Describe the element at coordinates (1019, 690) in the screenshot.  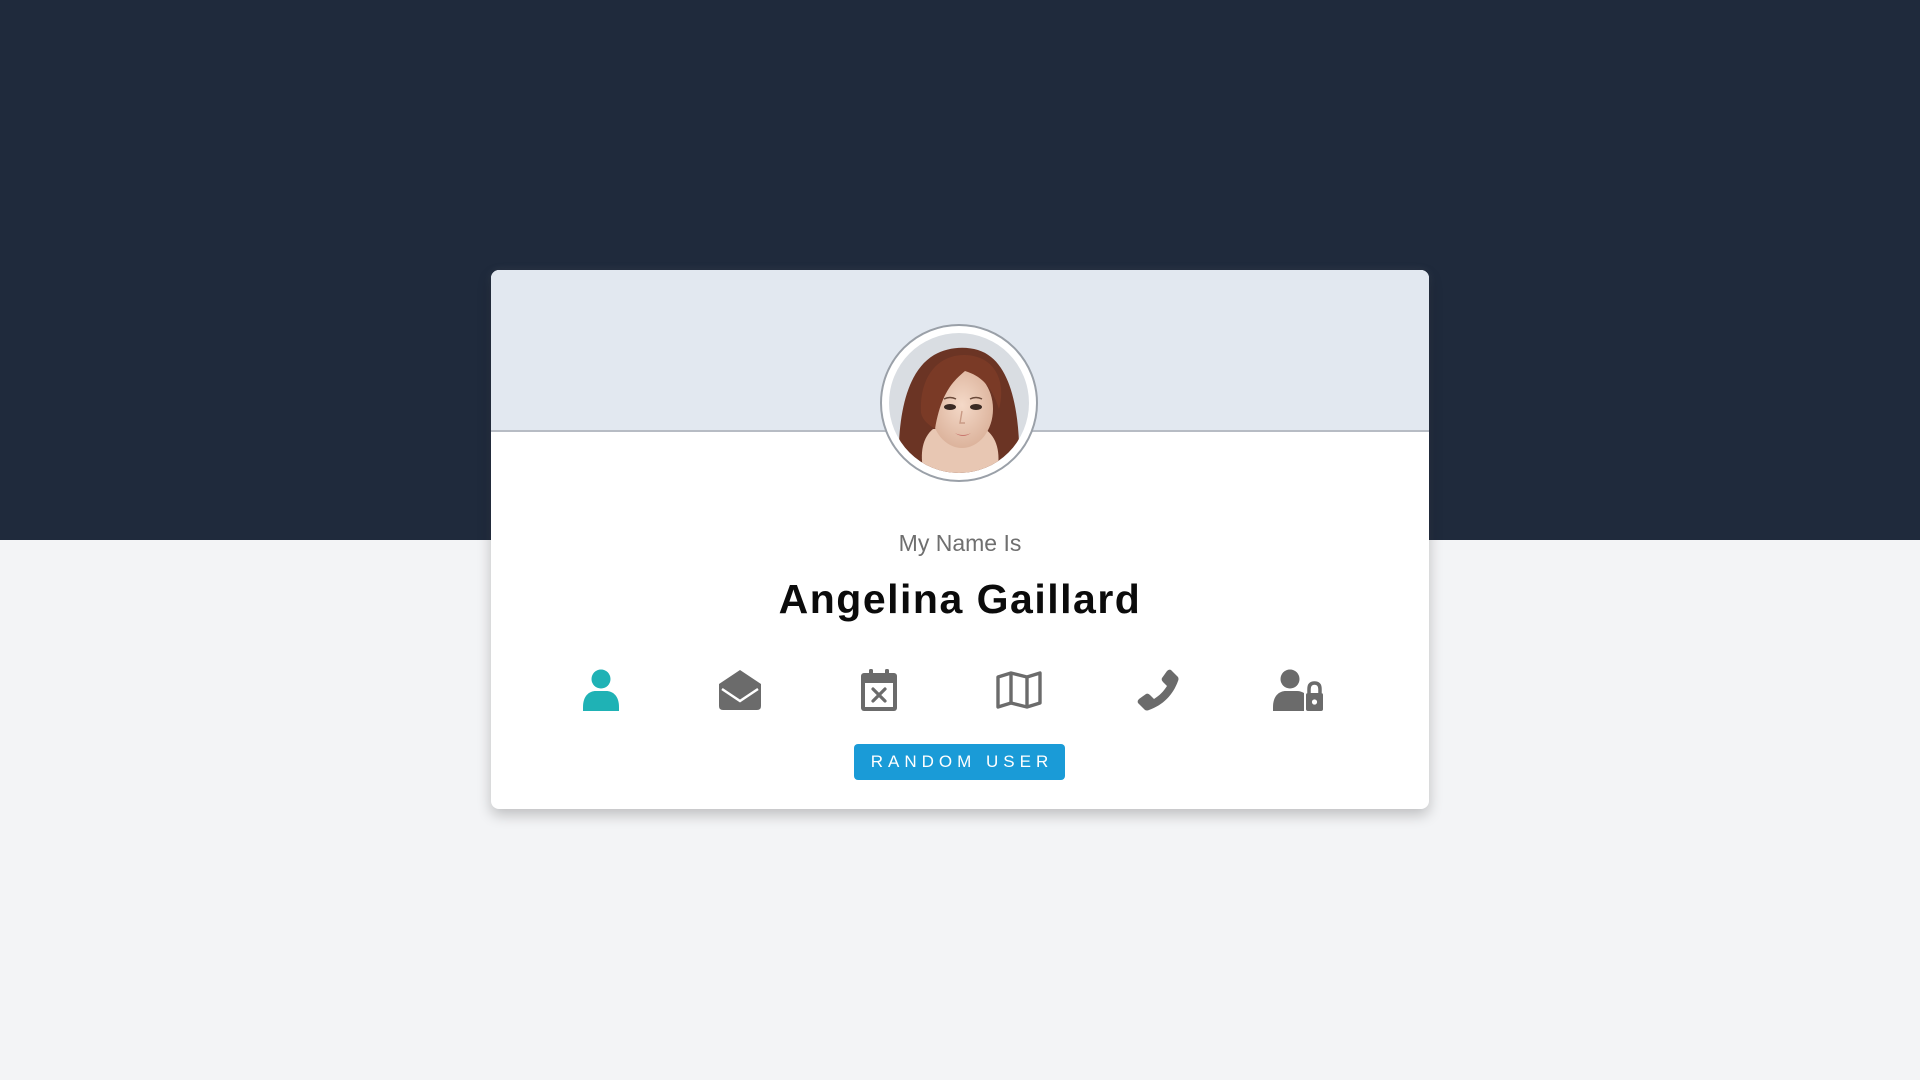
I see `map-icon` at that location.